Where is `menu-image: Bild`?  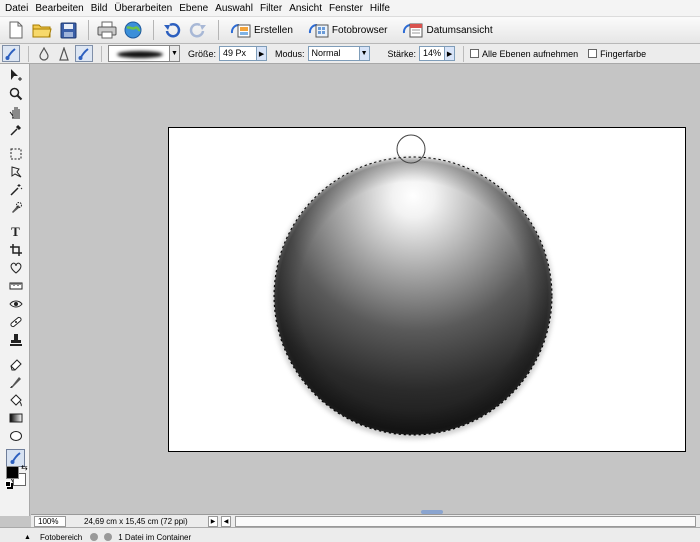
menu-image: Bild is located at coordinates (100, 8).